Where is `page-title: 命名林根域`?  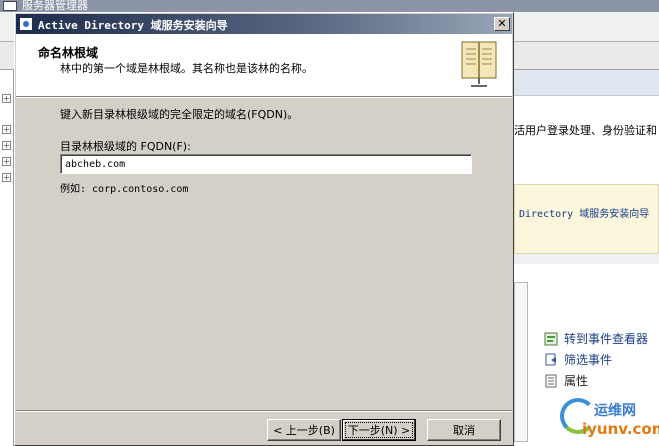 page-title: 命名林根域 is located at coordinates (68, 53).